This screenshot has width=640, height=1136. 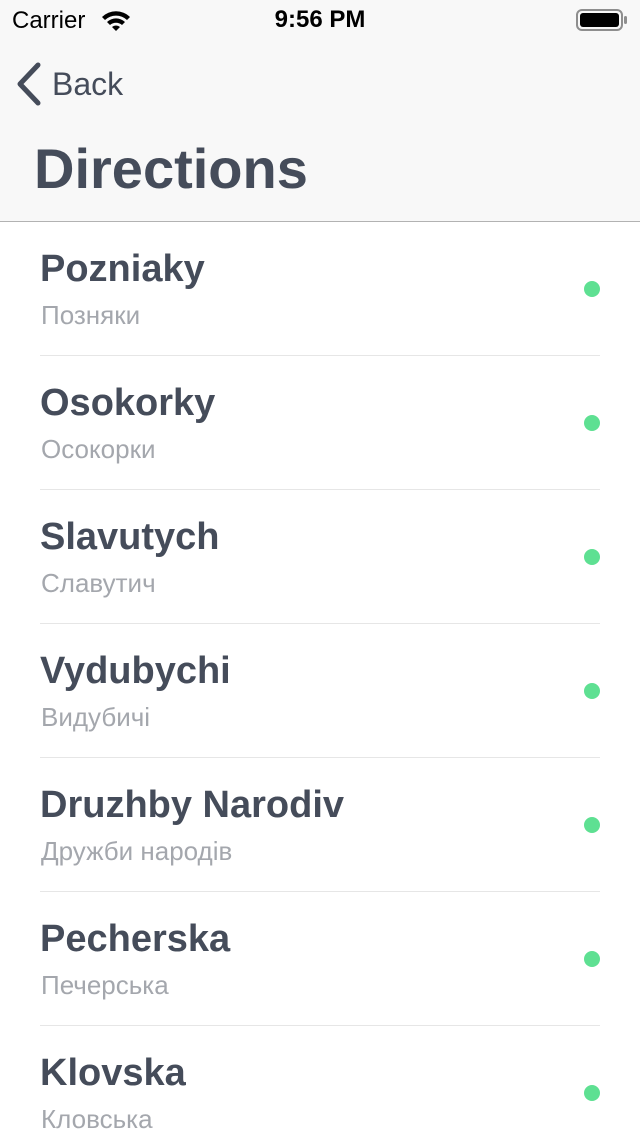 What do you see at coordinates (320, 691) in the screenshot?
I see `list-item: Vydubychi Видубичі` at bounding box center [320, 691].